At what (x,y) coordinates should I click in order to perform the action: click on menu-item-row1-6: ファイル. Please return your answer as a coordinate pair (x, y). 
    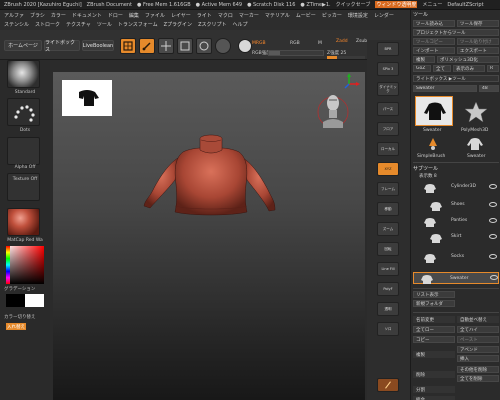
    Looking at the image, I should click on (155, 15).